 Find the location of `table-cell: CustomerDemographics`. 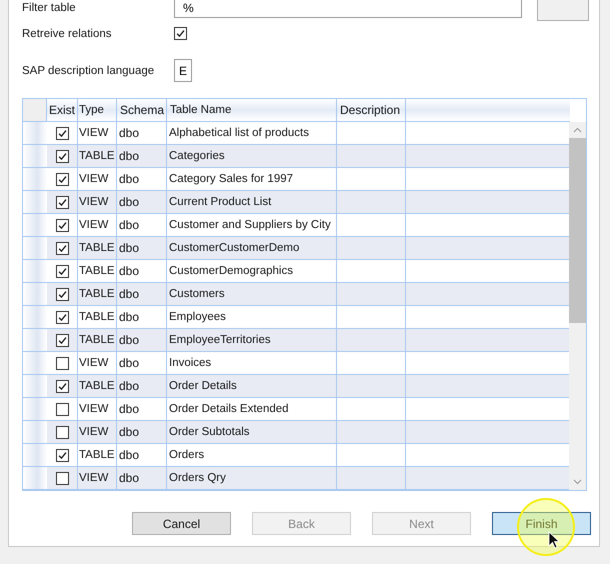

table-cell: CustomerDemographics is located at coordinates (252, 271).